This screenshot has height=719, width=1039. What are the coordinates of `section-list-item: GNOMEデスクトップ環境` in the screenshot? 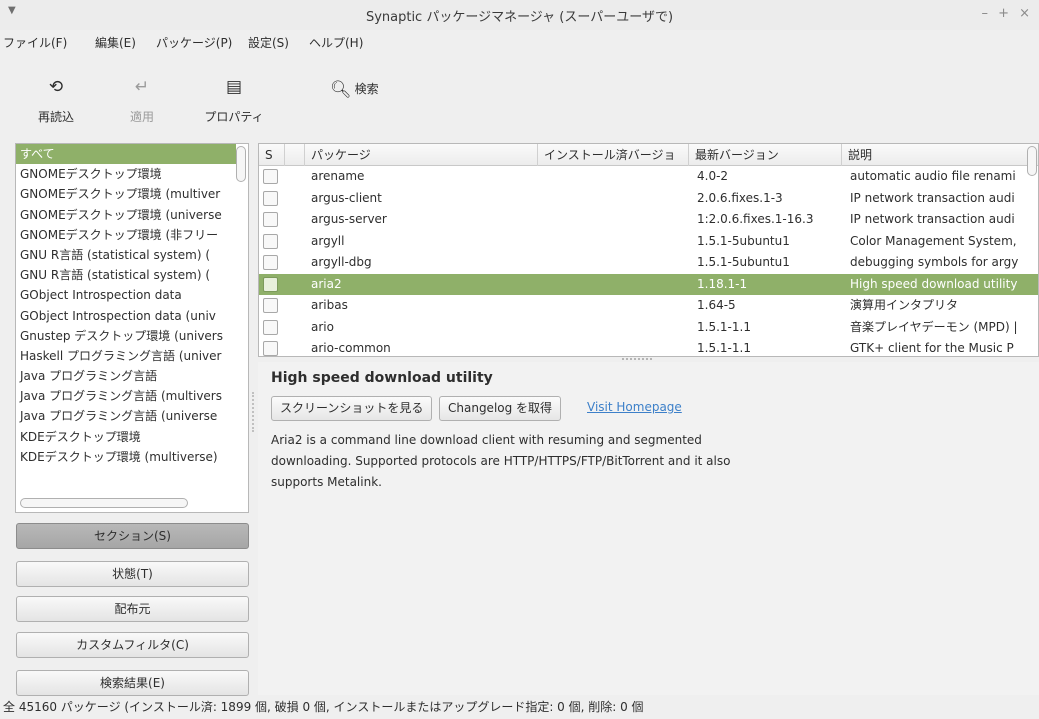 It's located at (126, 174).